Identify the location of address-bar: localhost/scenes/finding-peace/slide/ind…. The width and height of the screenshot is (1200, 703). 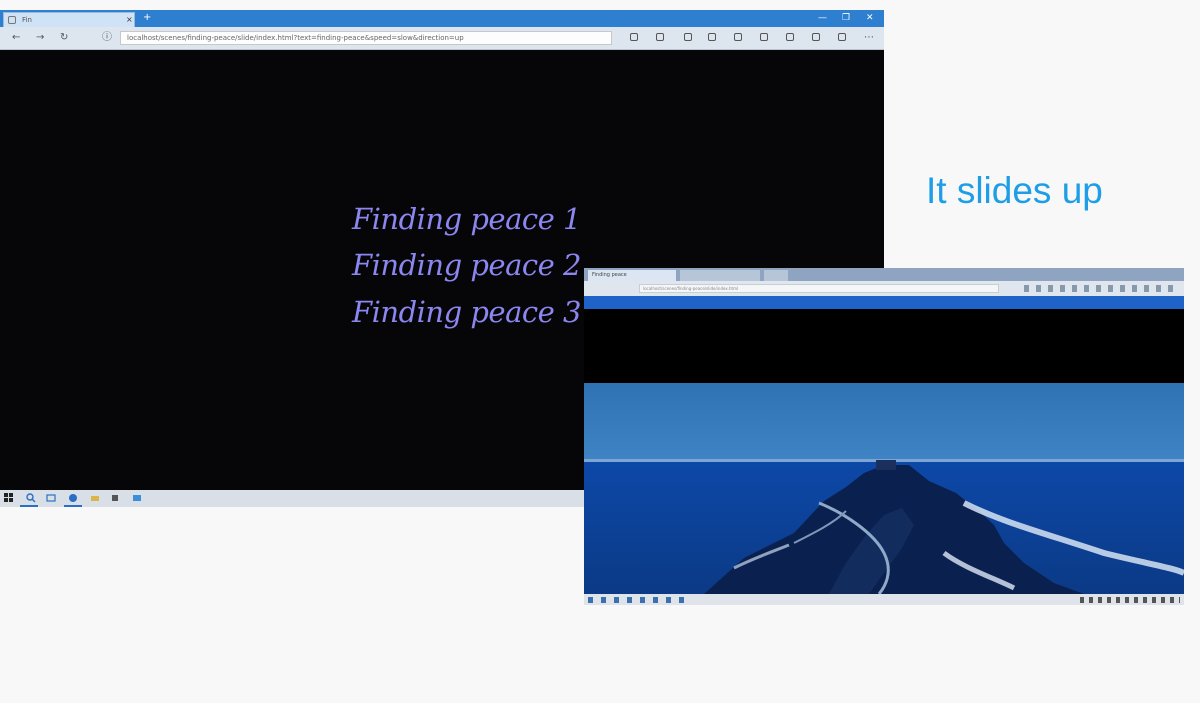
(884, 288).